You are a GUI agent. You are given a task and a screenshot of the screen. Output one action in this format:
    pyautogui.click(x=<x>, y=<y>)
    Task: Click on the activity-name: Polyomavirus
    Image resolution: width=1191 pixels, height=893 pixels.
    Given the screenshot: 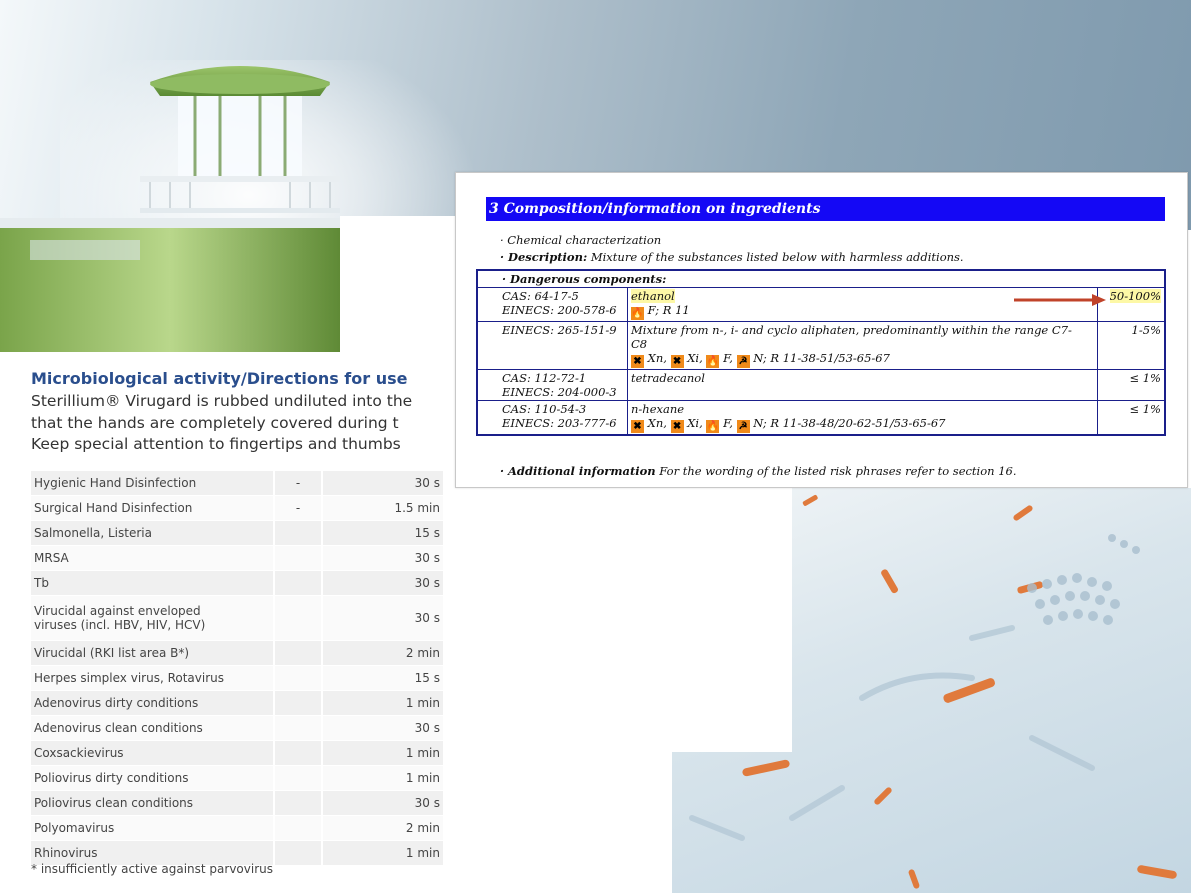 What is the action you would take?
    pyautogui.click(x=153, y=828)
    